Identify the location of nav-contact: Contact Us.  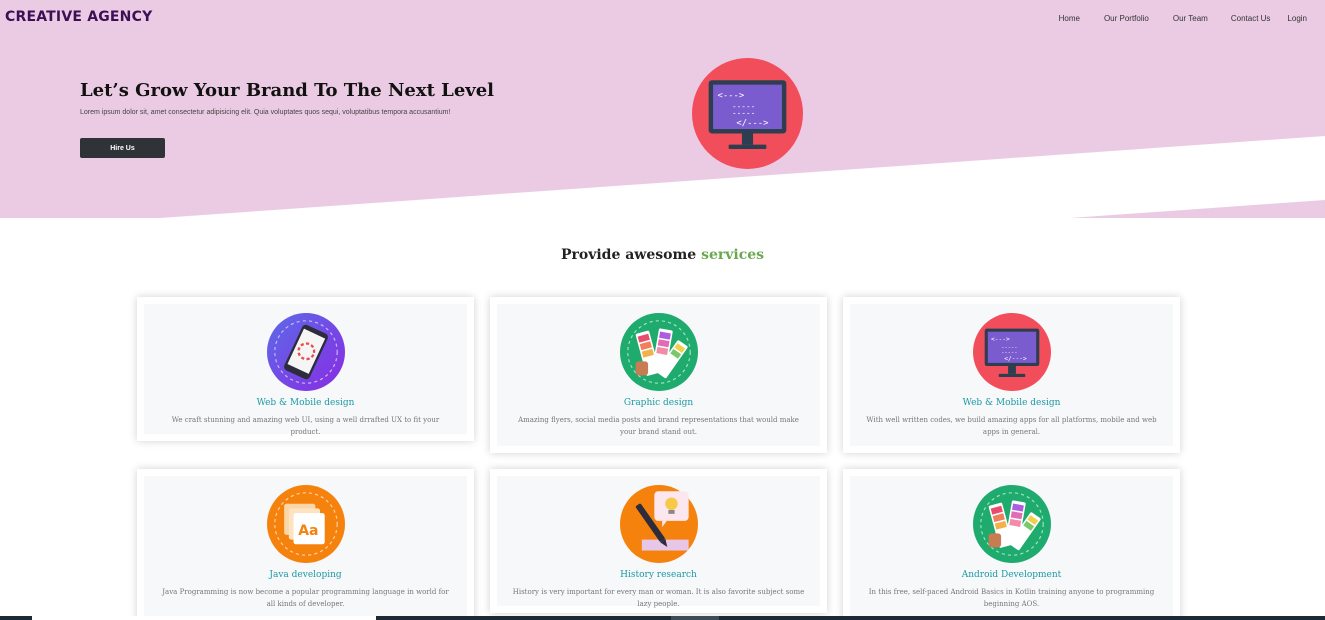
(1251, 18).